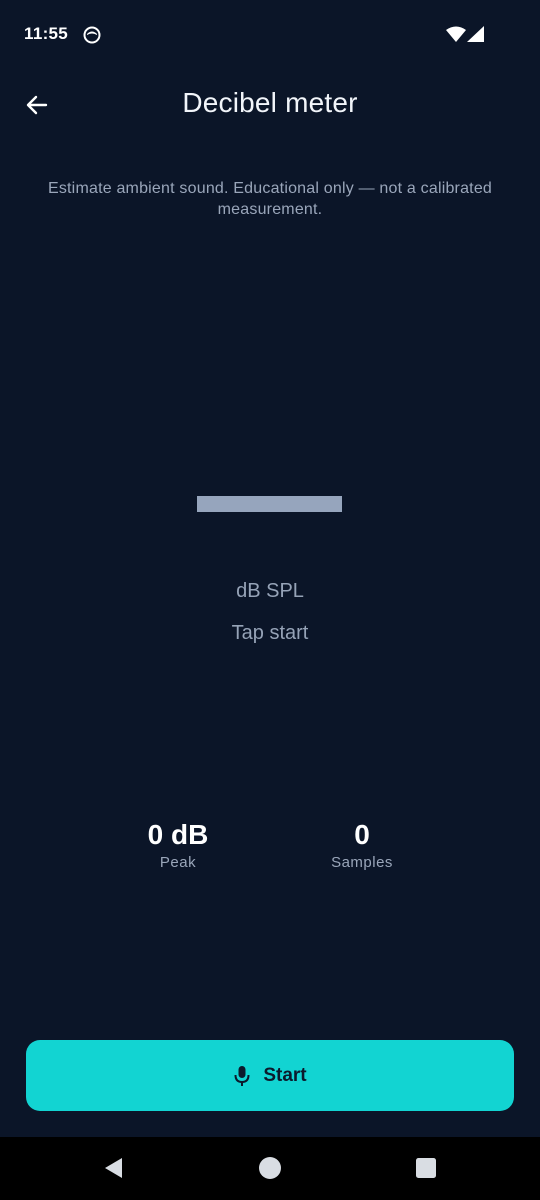 The image size is (540, 1200). I want to click on nav-recents-button, so click(426, 1168).